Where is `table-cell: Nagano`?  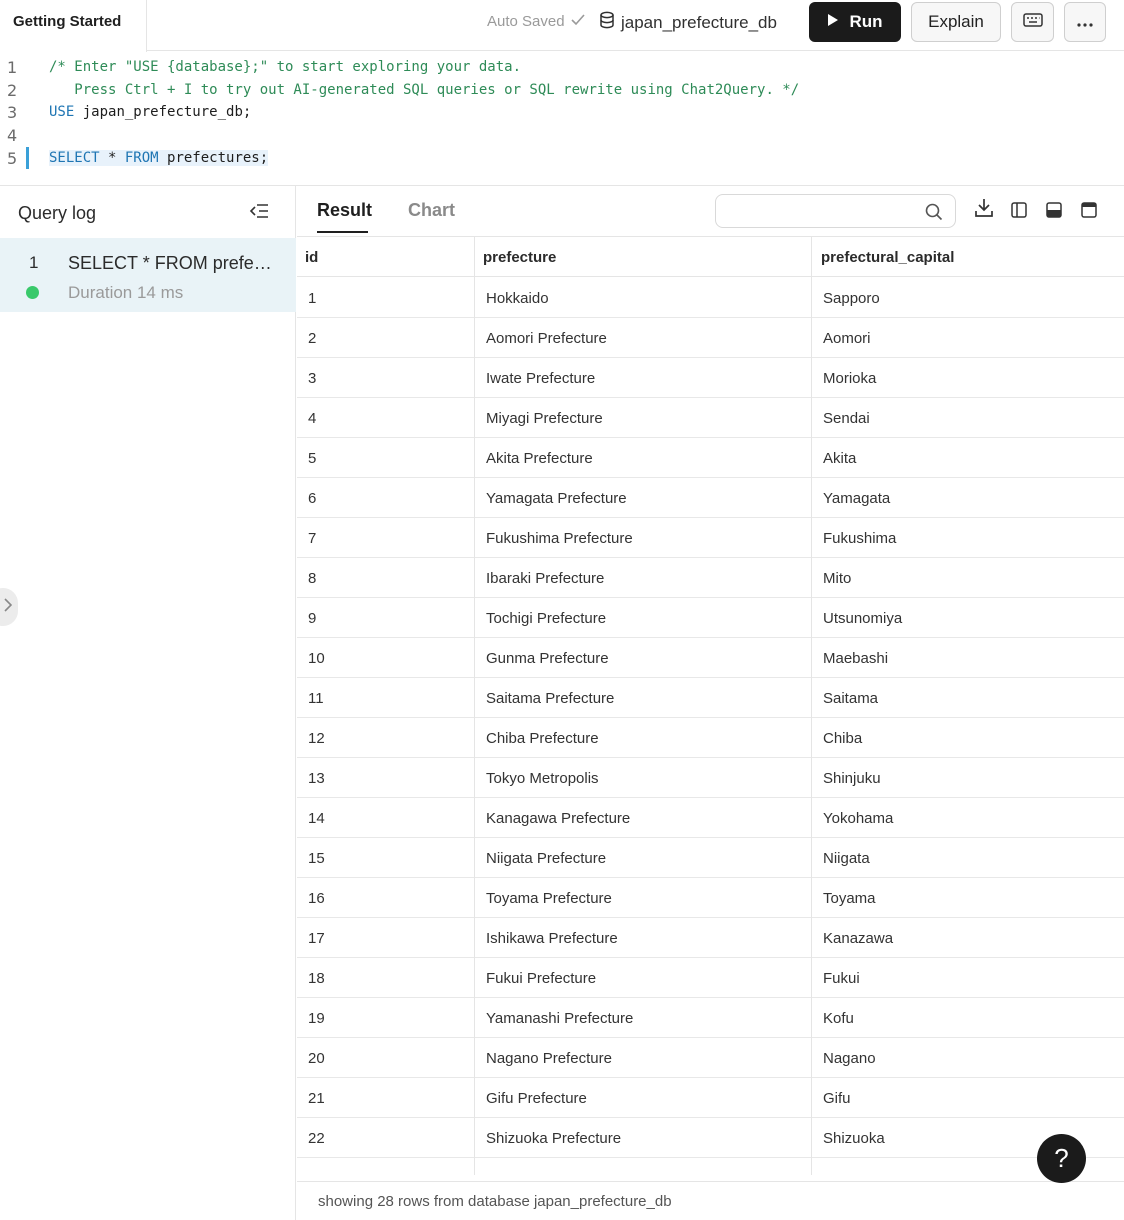
table-cell: Nagano is located at coordinates (849, 1058).